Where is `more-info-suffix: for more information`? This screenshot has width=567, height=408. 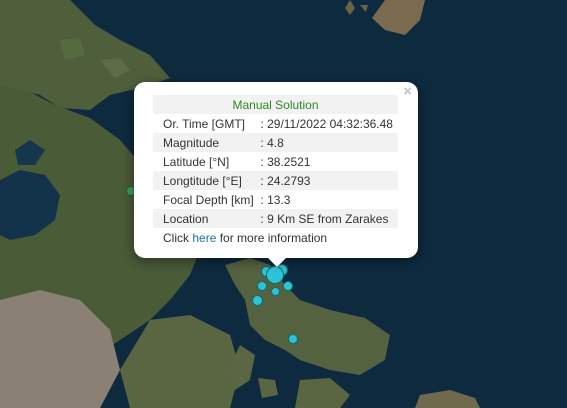 more-info-suffix: for more information is located at coordinates (272, 237).